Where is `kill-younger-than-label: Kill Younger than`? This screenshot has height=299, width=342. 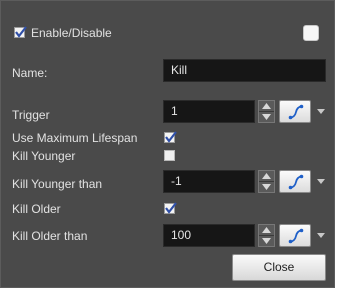 kill-younger-than-label: Kill Younger than is located at coordinates (57, 184).